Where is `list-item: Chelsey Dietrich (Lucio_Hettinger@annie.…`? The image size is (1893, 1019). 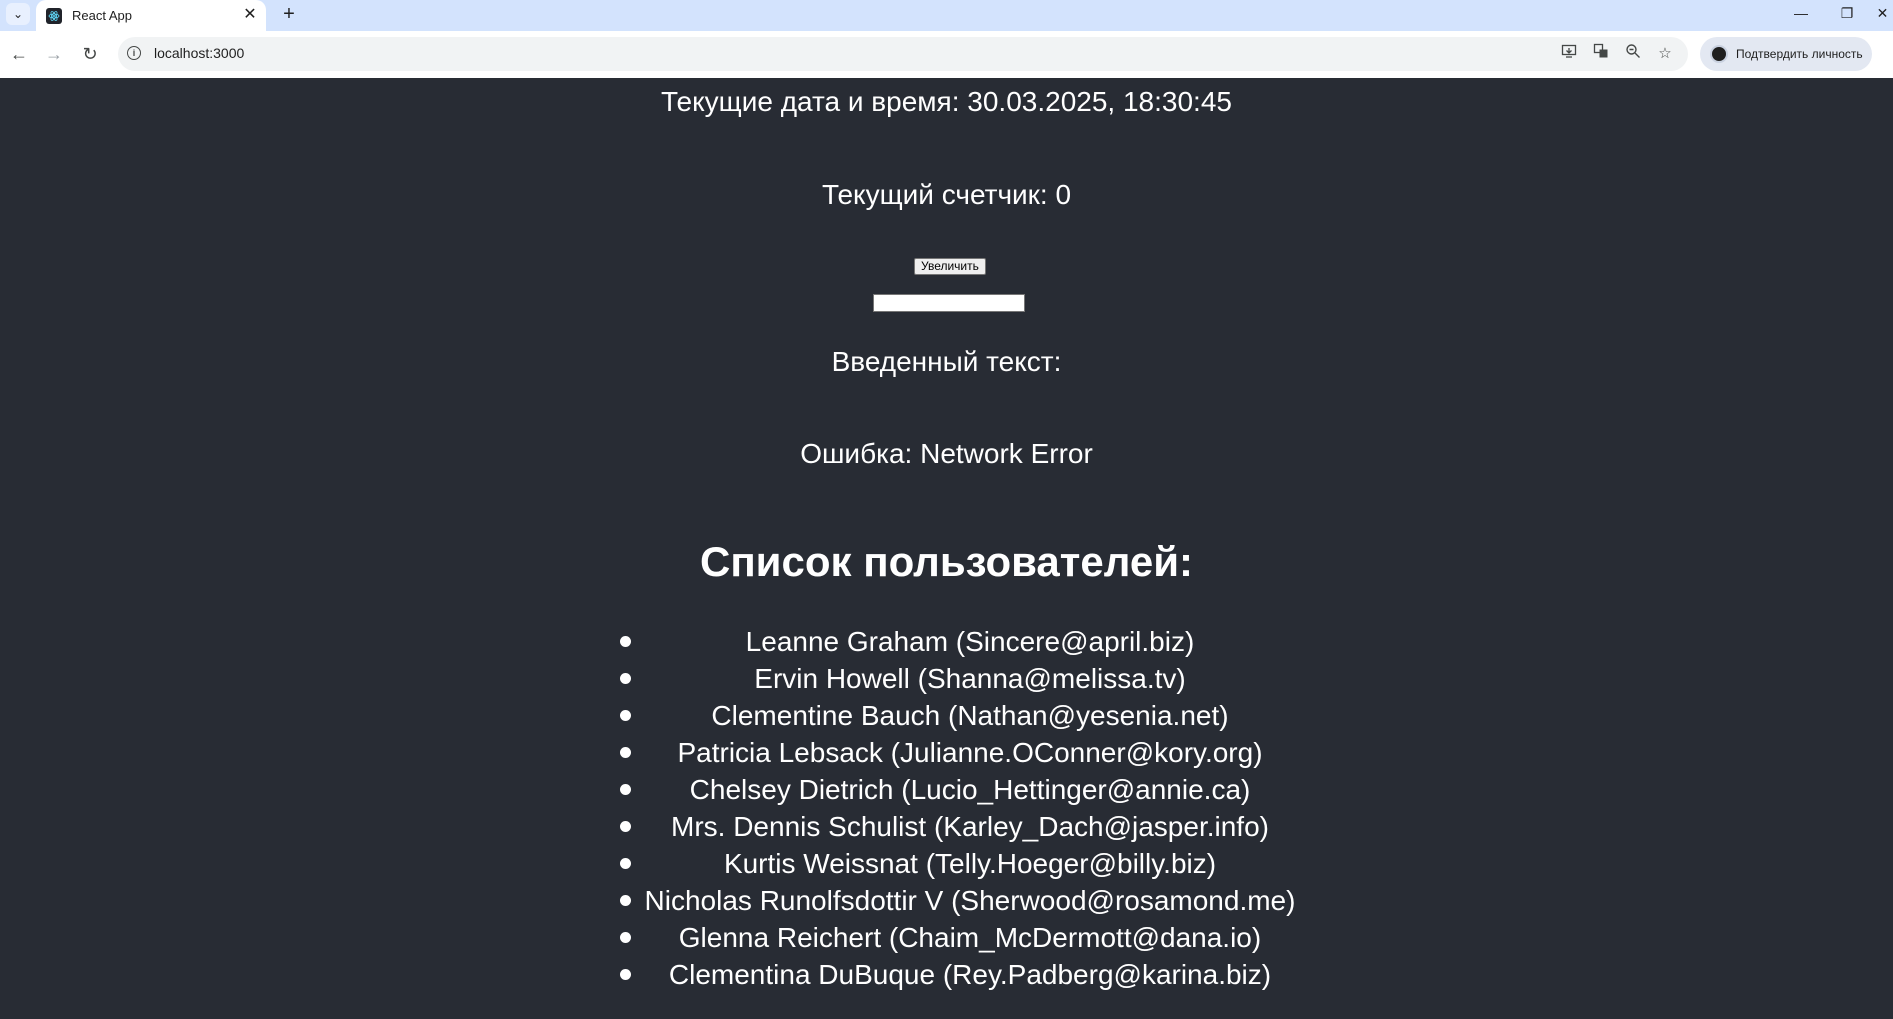
list-item: Chelsey Dietrich (Lucio_Hettinger@annie.… is located at coordinates (970, 789).